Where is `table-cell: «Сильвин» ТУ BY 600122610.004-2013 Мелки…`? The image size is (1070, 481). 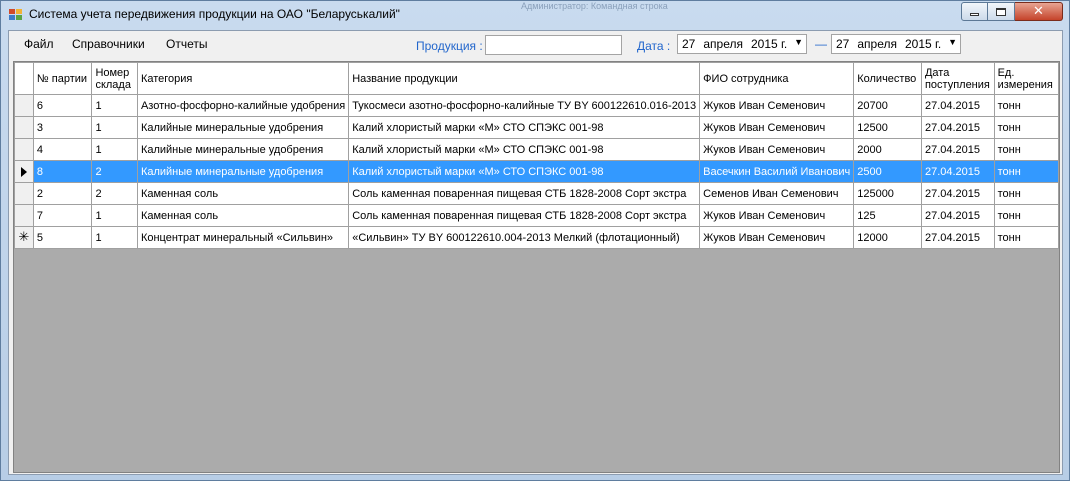
table-cell: «Сильвин» ТУ BY 600122610.004-2013 Мелки… is located at coordinates (524, 237).